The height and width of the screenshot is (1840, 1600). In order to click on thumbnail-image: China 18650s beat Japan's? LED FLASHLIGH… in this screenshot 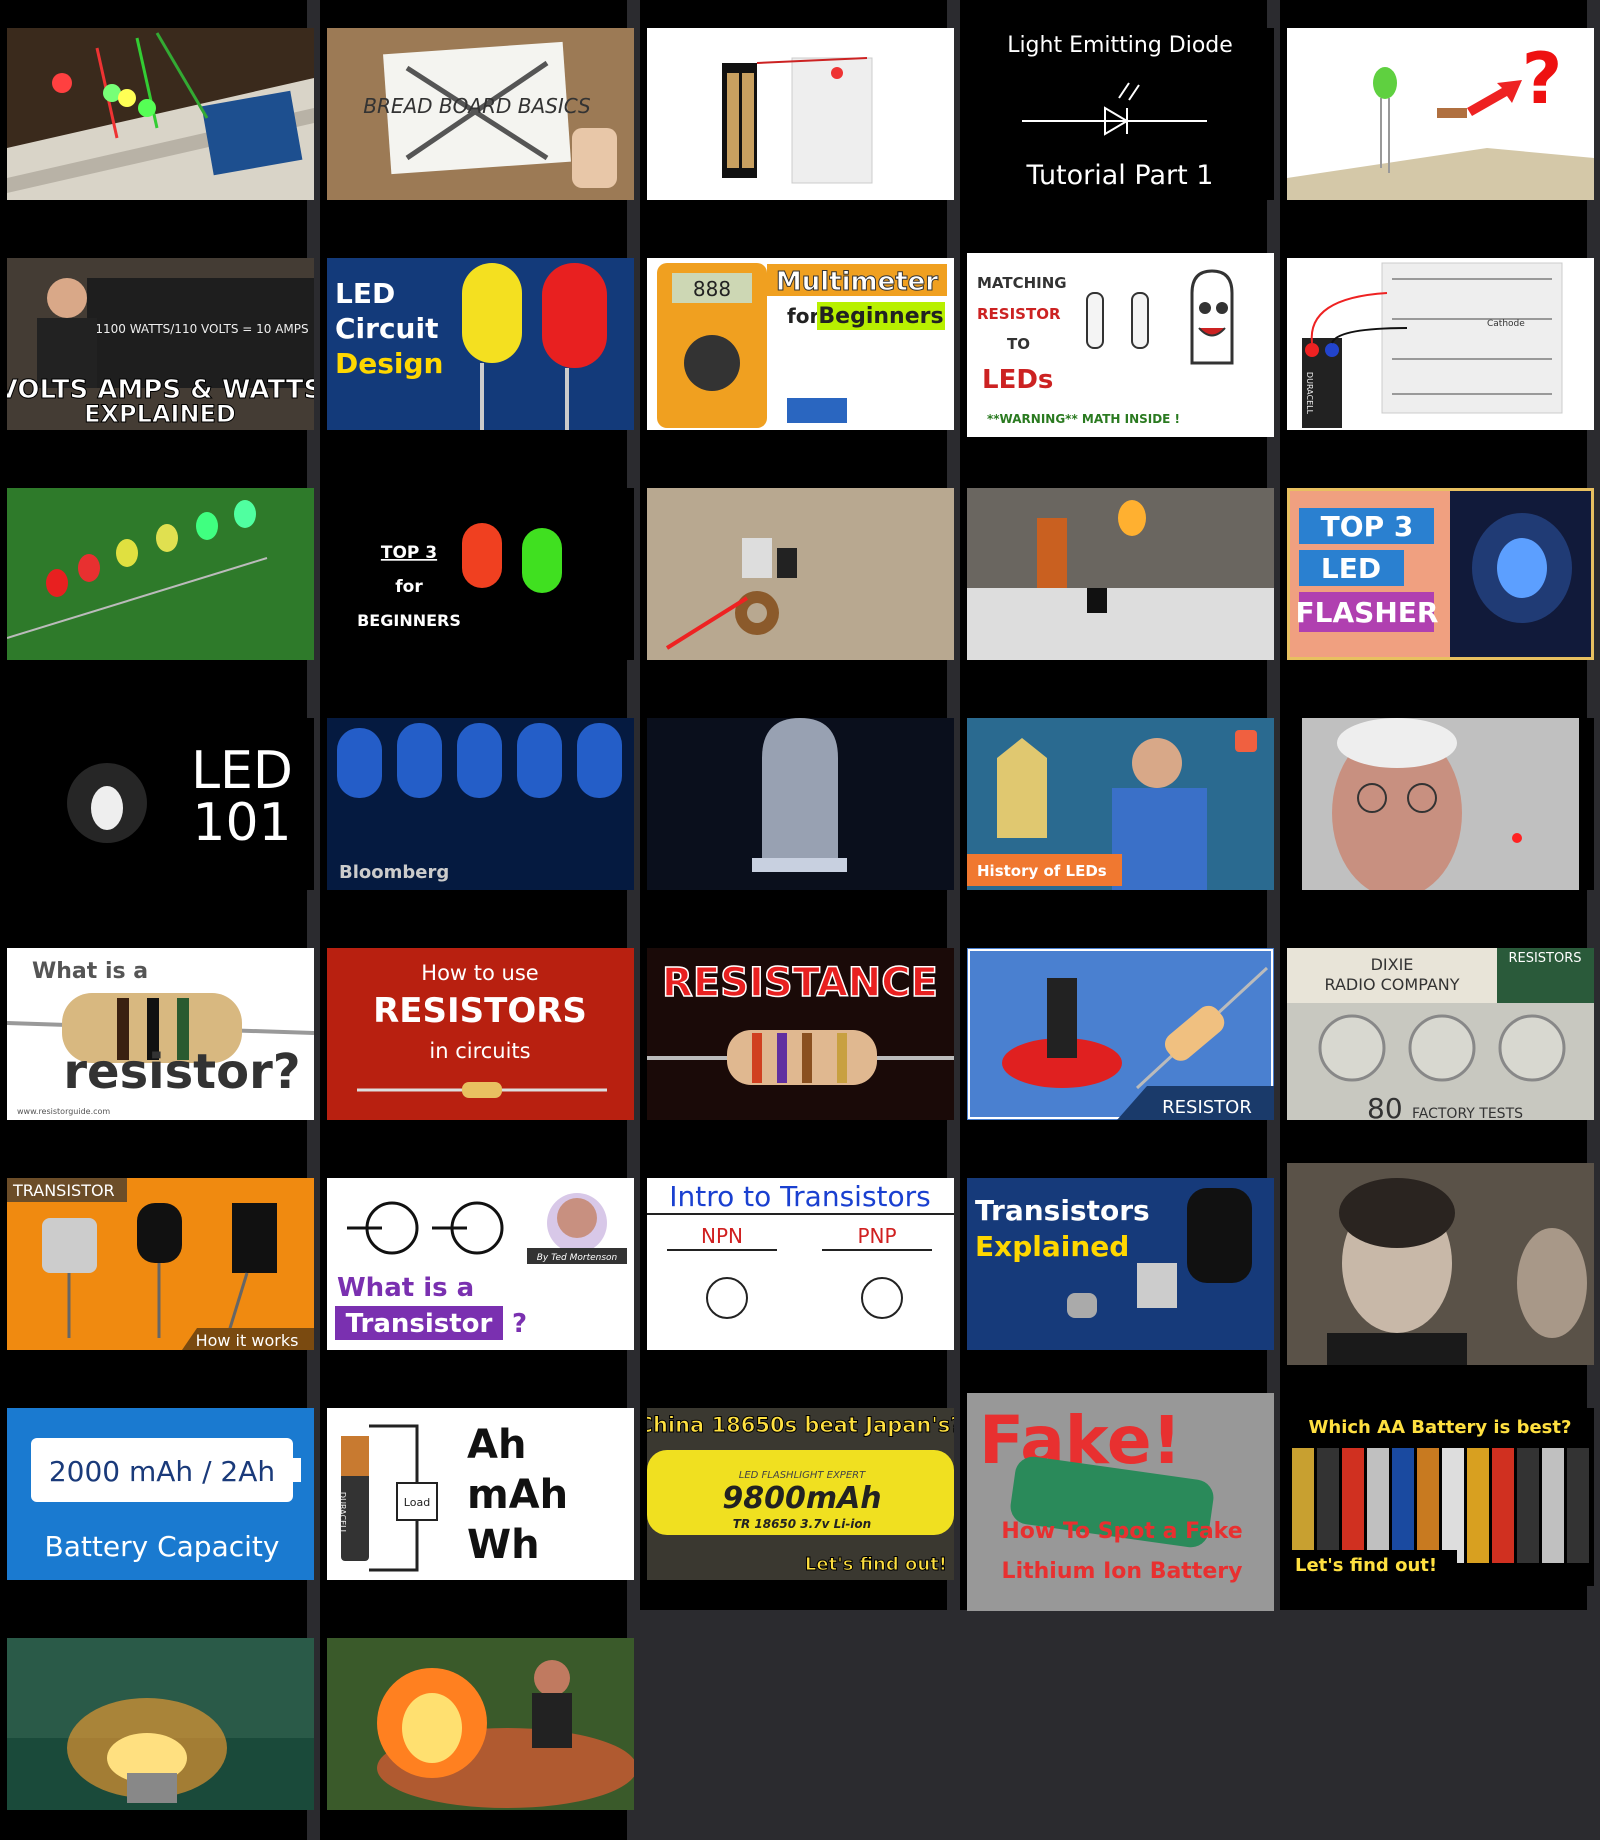, I will do `click(800, 1494)`.